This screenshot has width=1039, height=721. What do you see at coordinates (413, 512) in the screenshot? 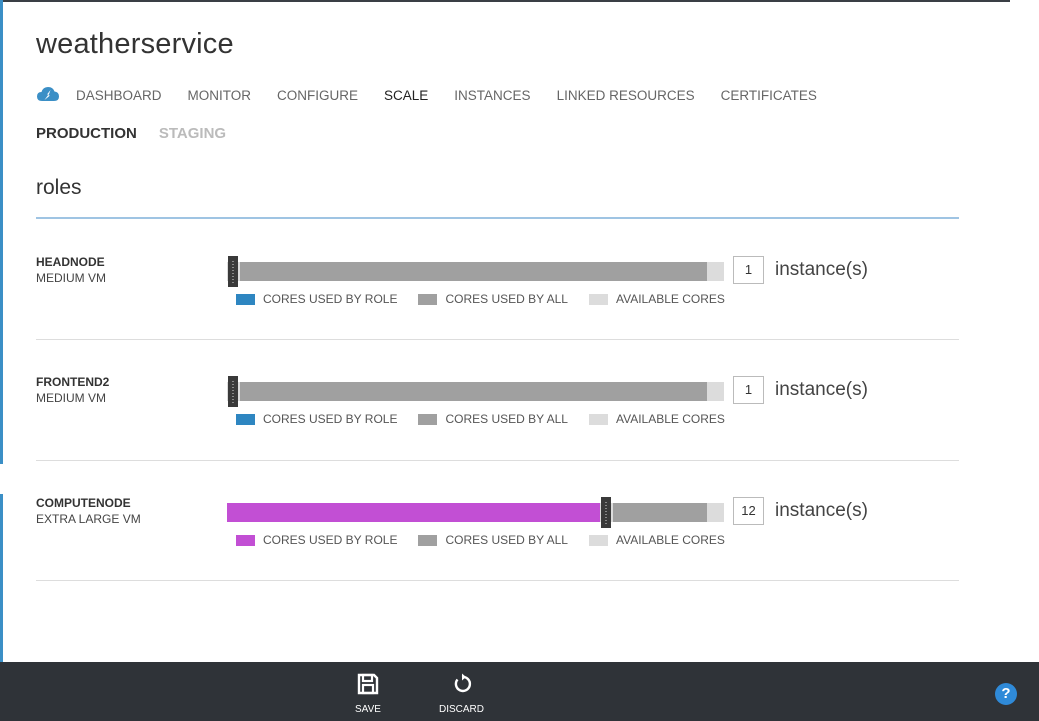
I see `cores-used-by-role-bar` at bounding box center [413, 512].